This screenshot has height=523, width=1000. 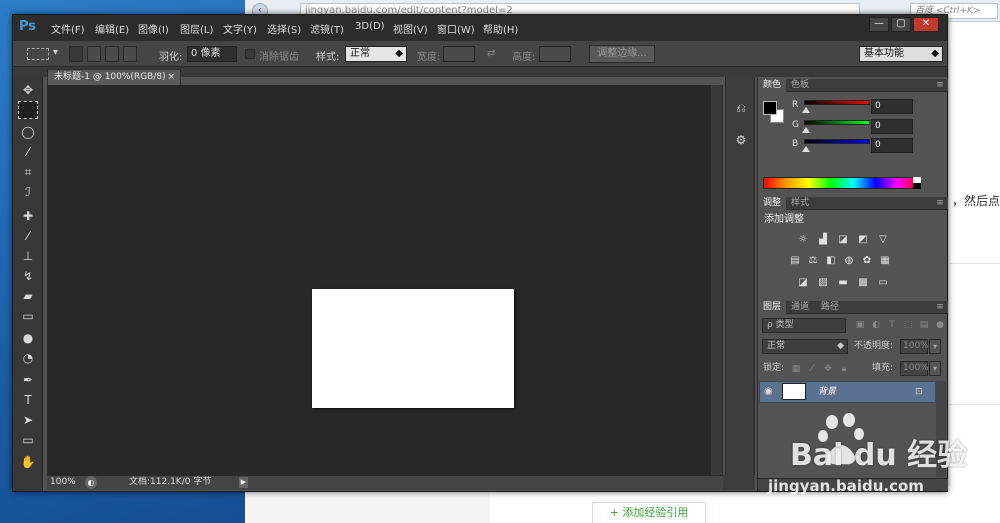 I want to click on feather-input: 0 像素, so click(x=212, y=54).